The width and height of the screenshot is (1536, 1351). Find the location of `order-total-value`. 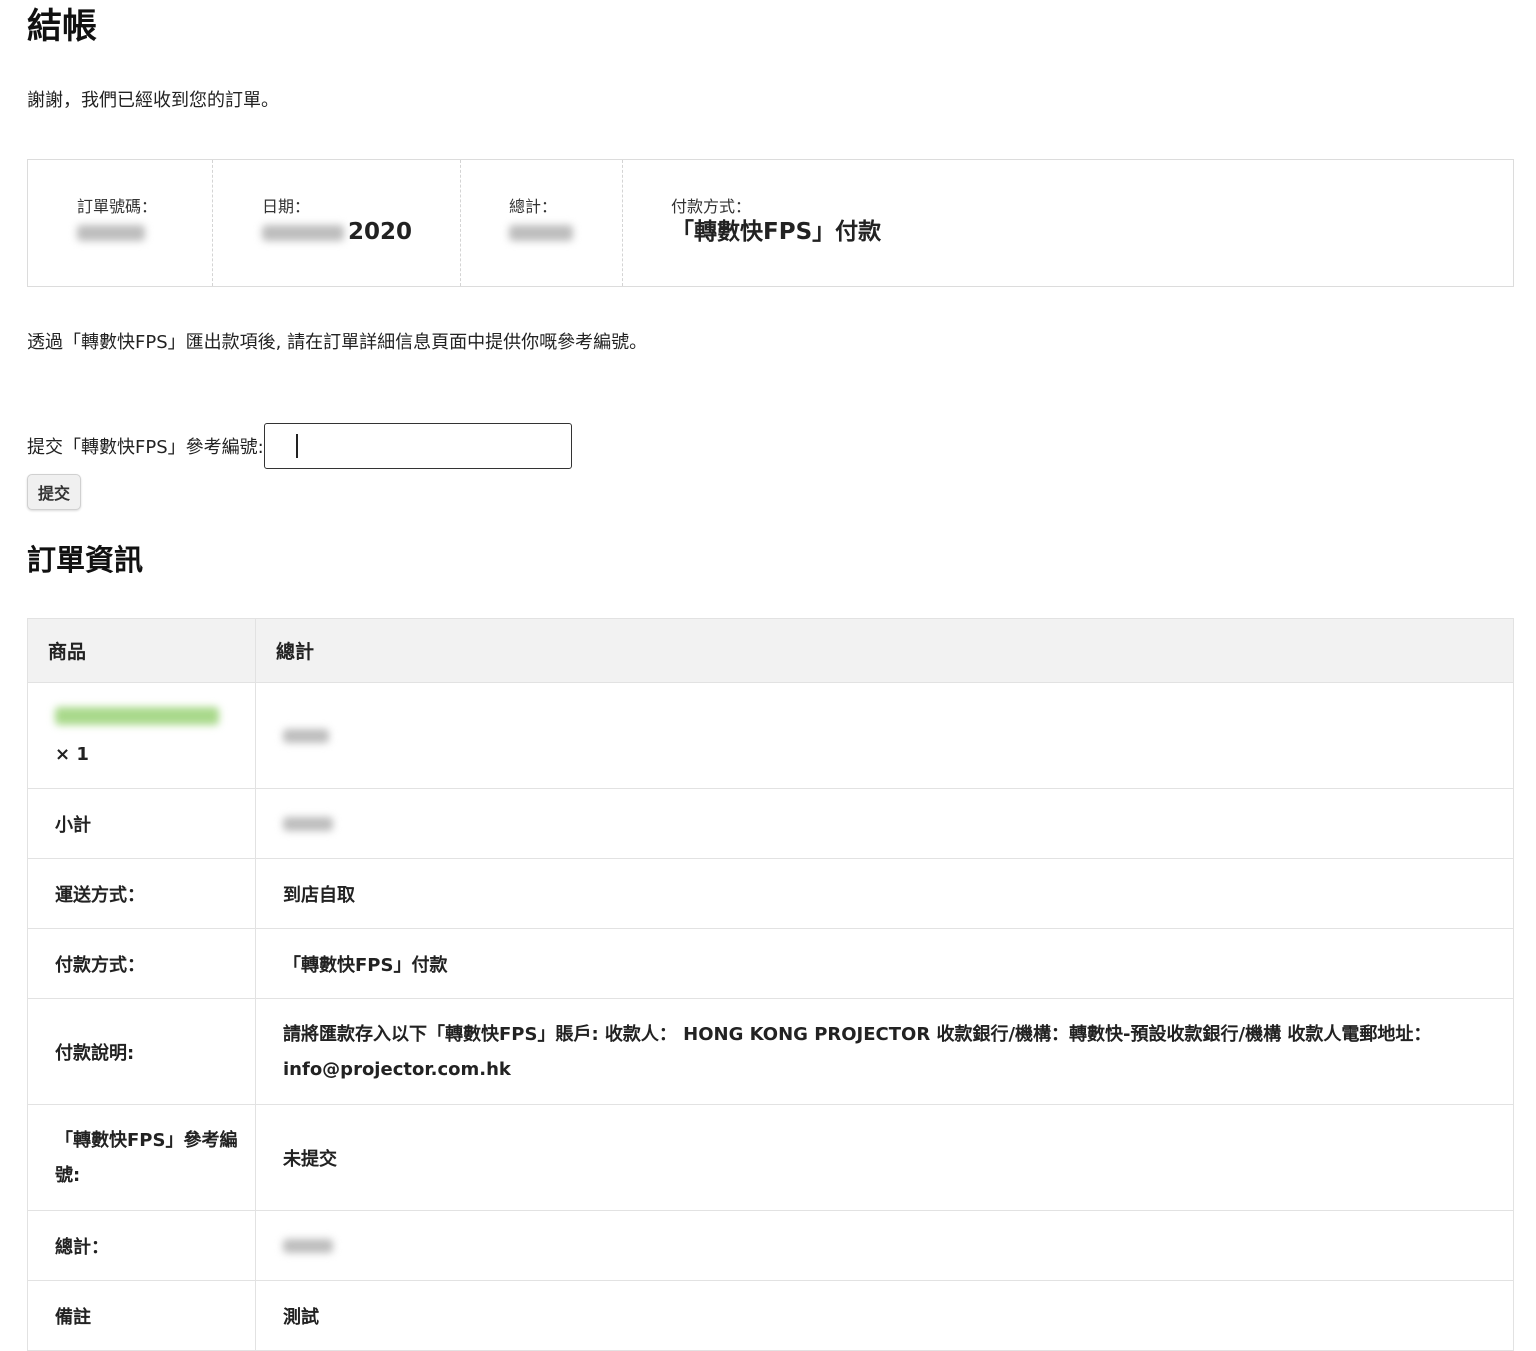

order-total-value is located at coordinates (541, 232).